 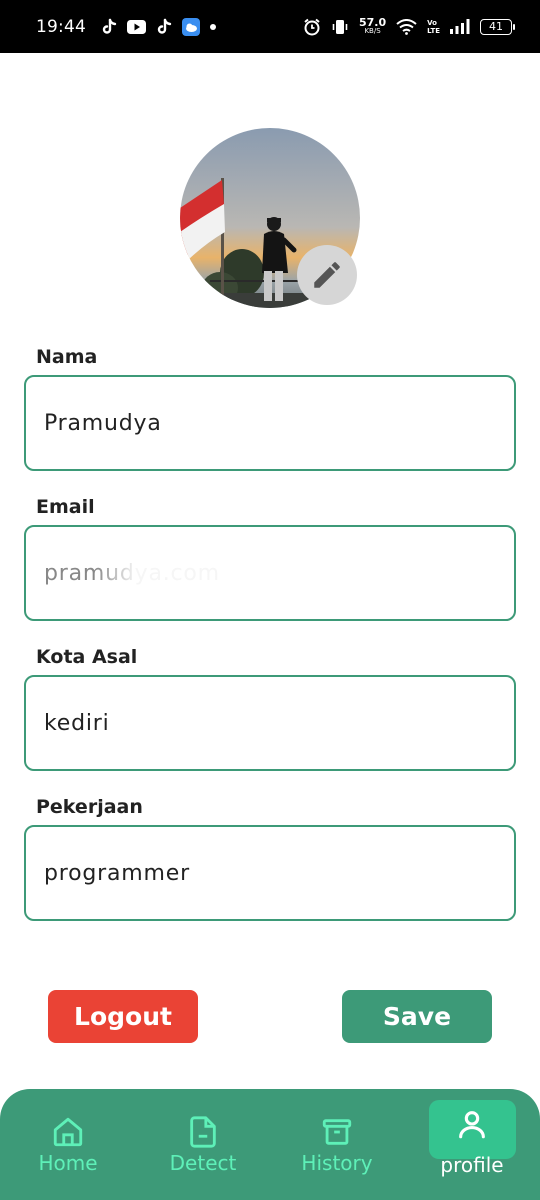 What do you see at coordinates (337, 1162) in the screenshot?
I see `nav-history-label: History` at bounding box center [337, 1162].